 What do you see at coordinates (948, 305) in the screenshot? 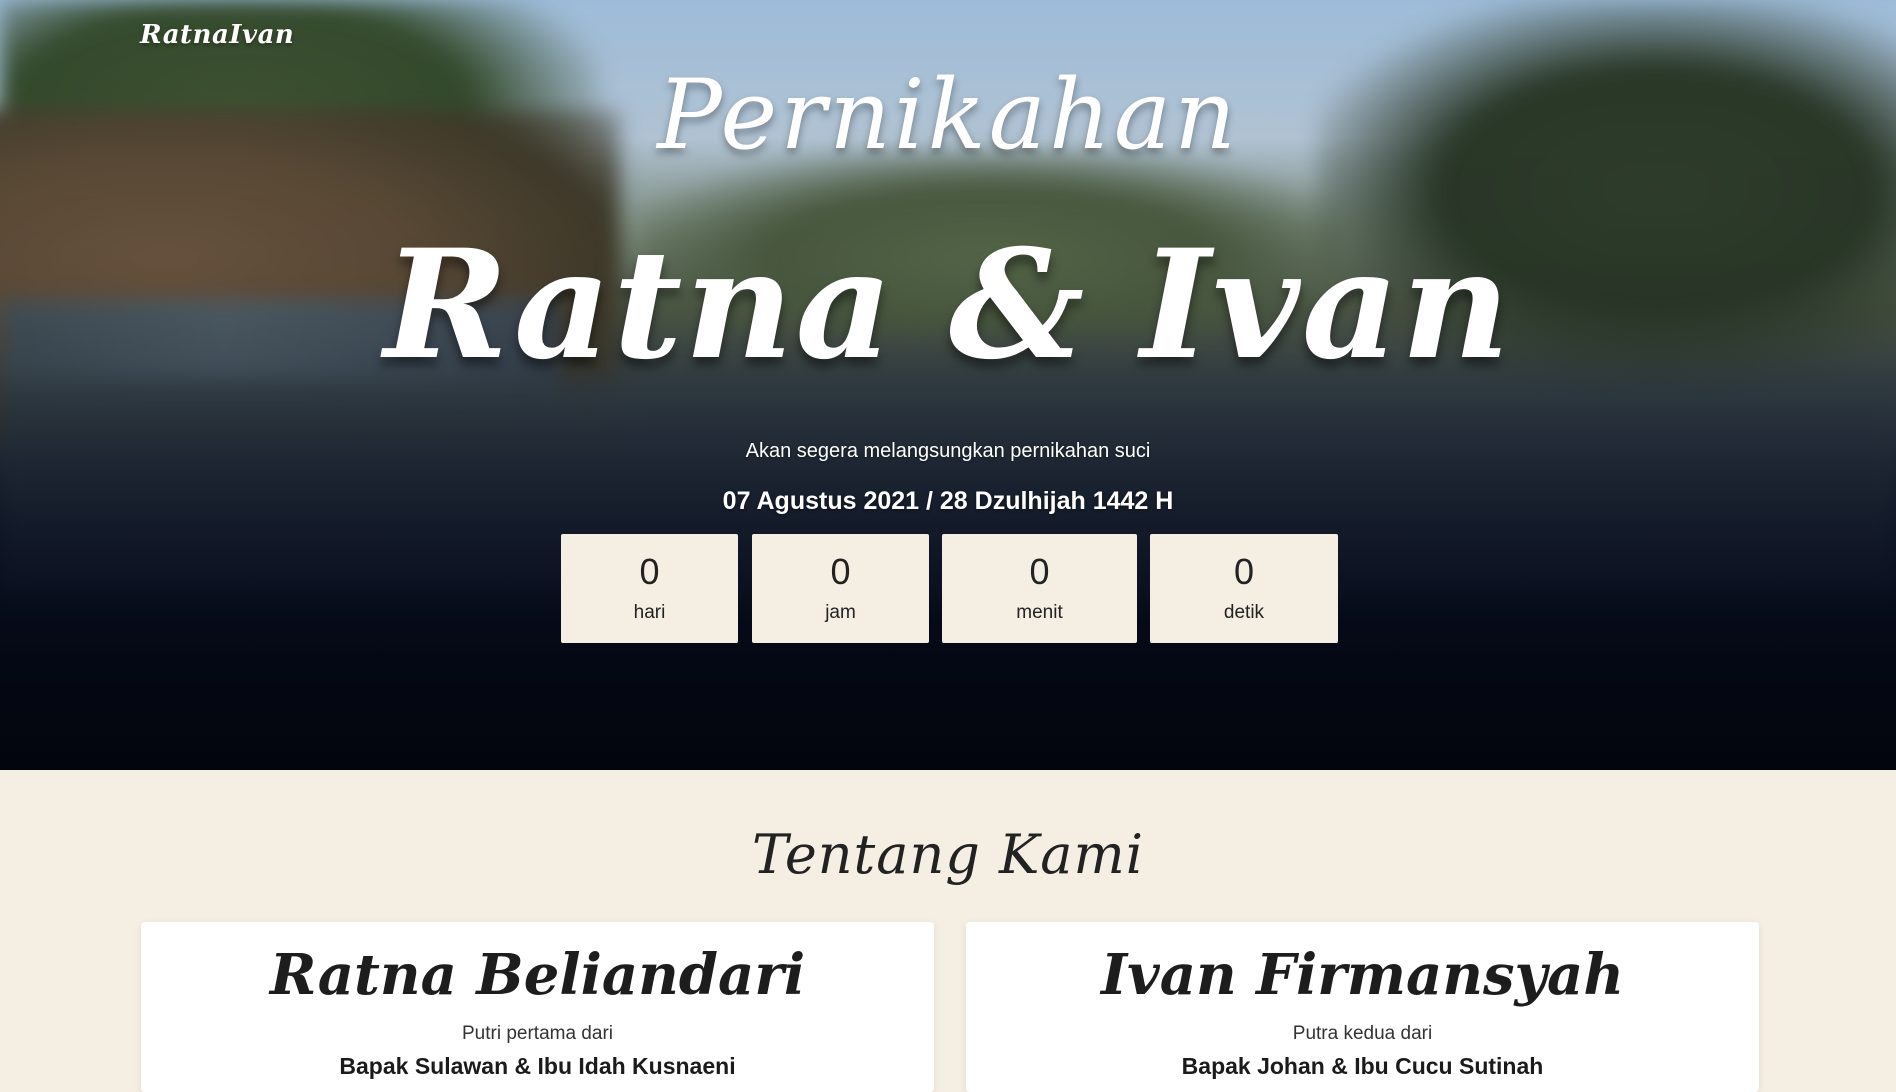
I see `couple-names-title: Ratna & Ivan` at bounding box center [948, 305].